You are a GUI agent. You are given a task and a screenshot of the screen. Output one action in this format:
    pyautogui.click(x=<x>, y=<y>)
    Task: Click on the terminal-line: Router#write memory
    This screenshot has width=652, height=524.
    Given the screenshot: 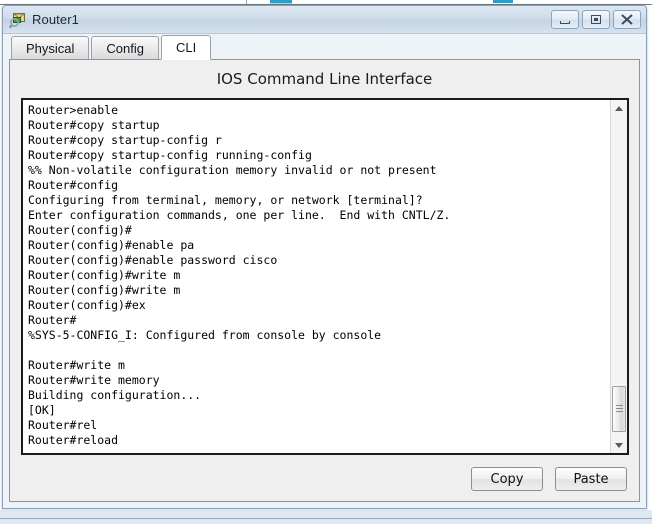 What is the action you would take?
    pyautogui.click(x=94, y=380)
    